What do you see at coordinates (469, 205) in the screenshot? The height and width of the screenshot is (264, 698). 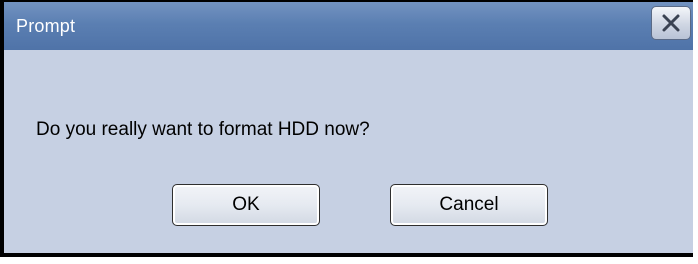 I see `cancel-button: Cancel` at bounding box center [469, 205].